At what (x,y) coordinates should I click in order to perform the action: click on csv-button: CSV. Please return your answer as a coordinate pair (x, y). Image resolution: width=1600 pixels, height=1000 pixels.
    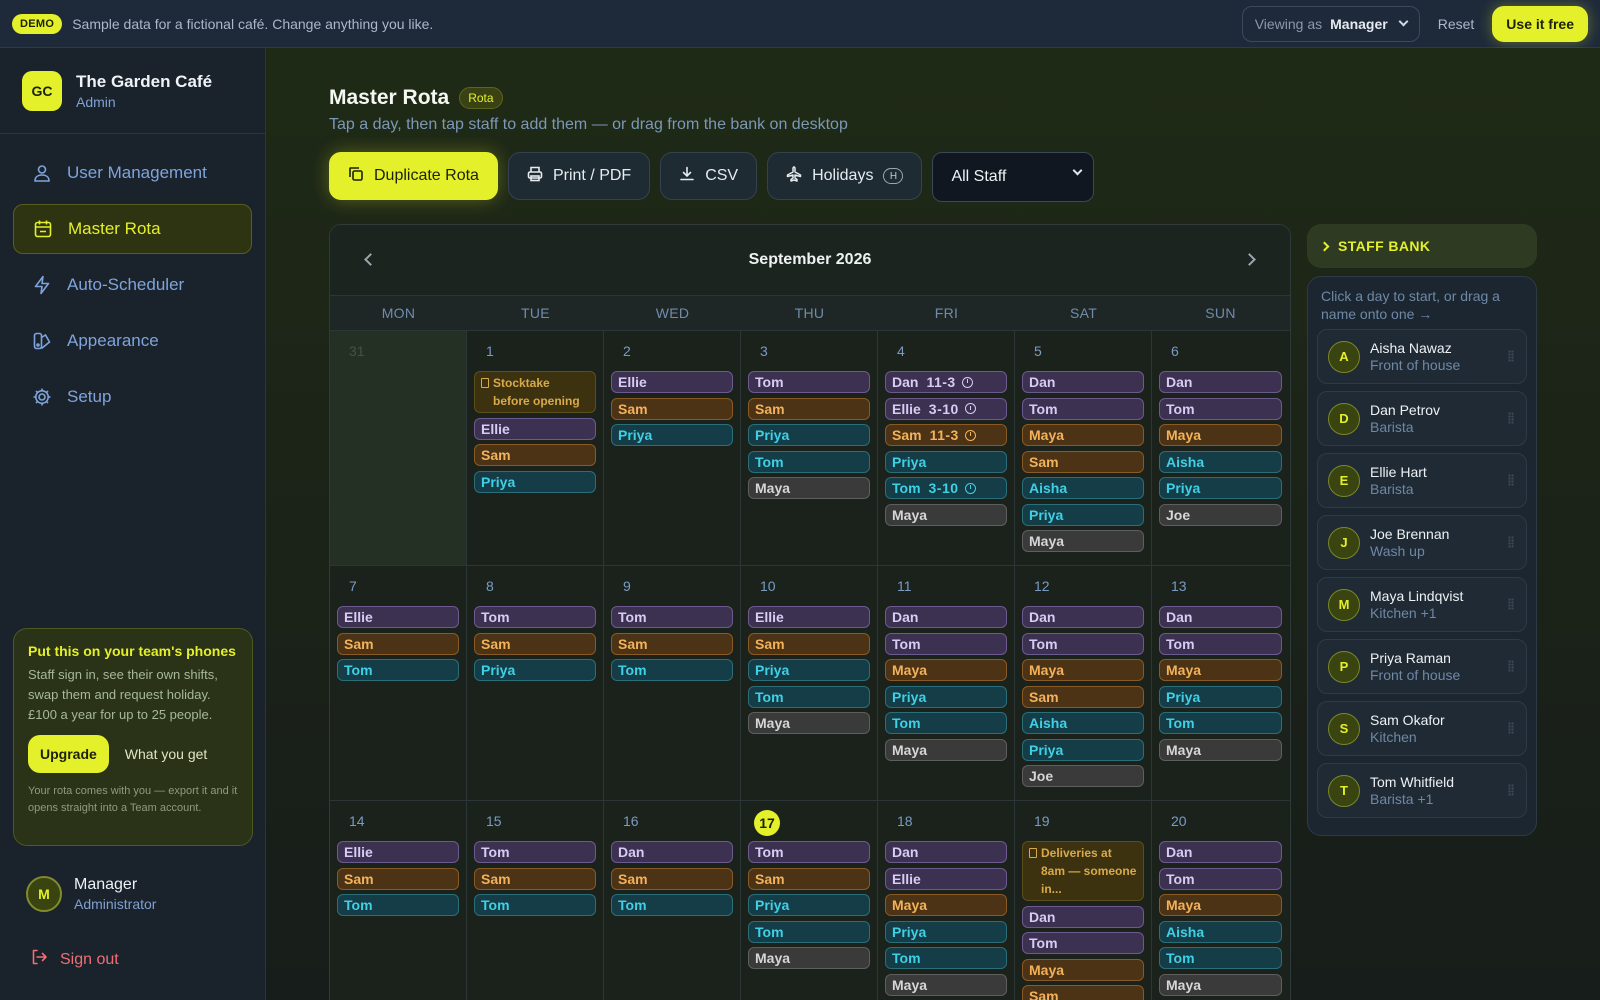
    Looking at the image, I should click on (709, 176).